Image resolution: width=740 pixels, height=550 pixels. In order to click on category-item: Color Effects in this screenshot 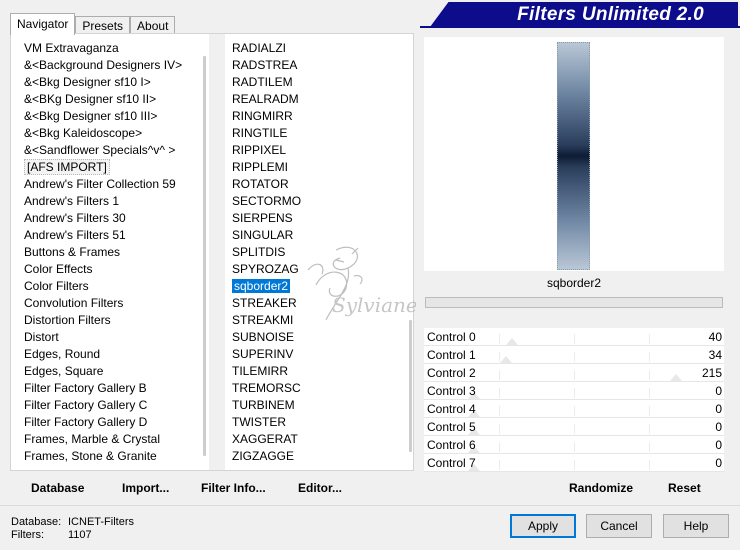, I will do `click(111, 269)`.